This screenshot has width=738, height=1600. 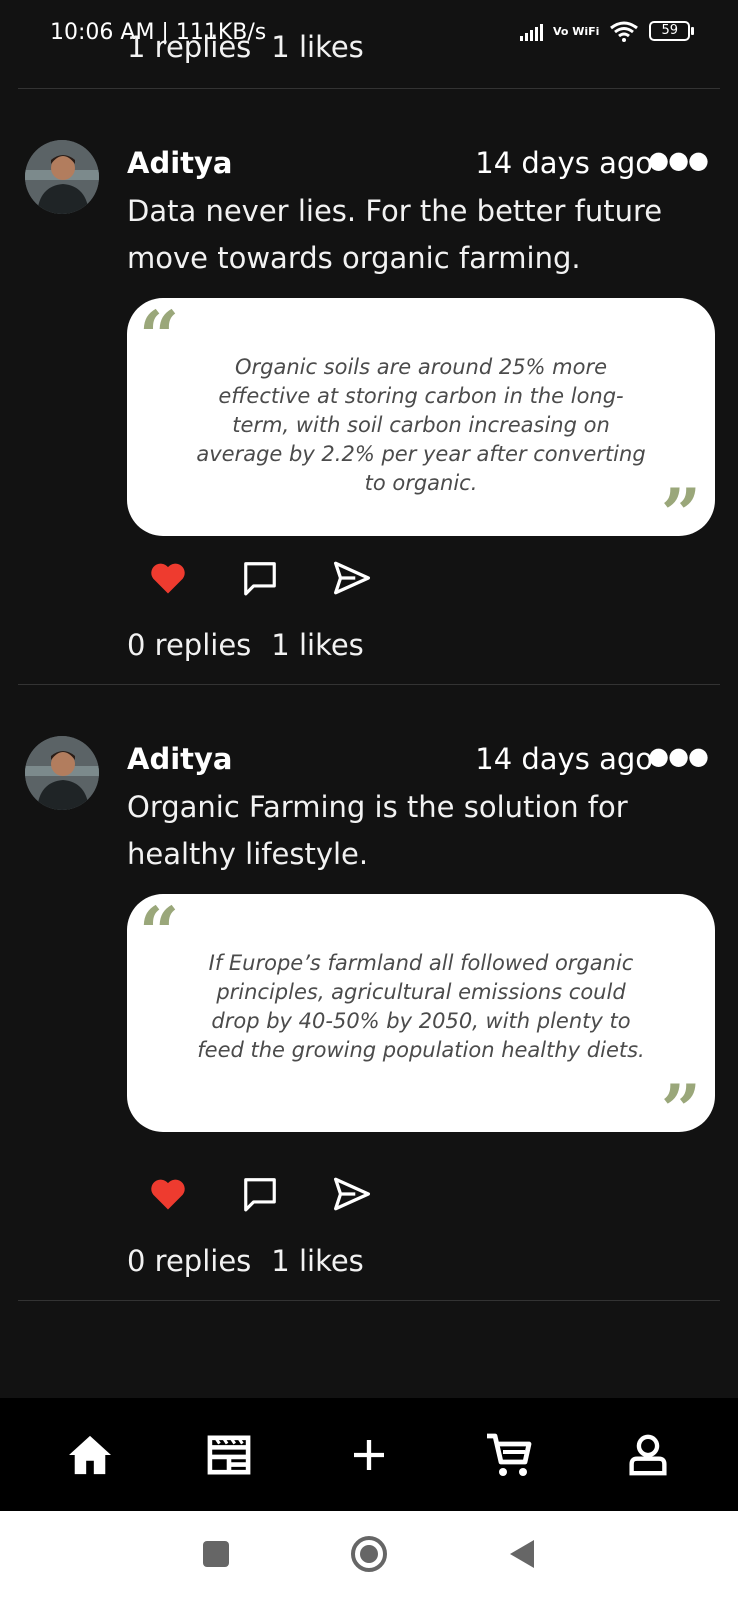 What do you see at coordinates (624, 31) in the screenshot?
I see `wifi-icon` at bounding box center [624, 31].